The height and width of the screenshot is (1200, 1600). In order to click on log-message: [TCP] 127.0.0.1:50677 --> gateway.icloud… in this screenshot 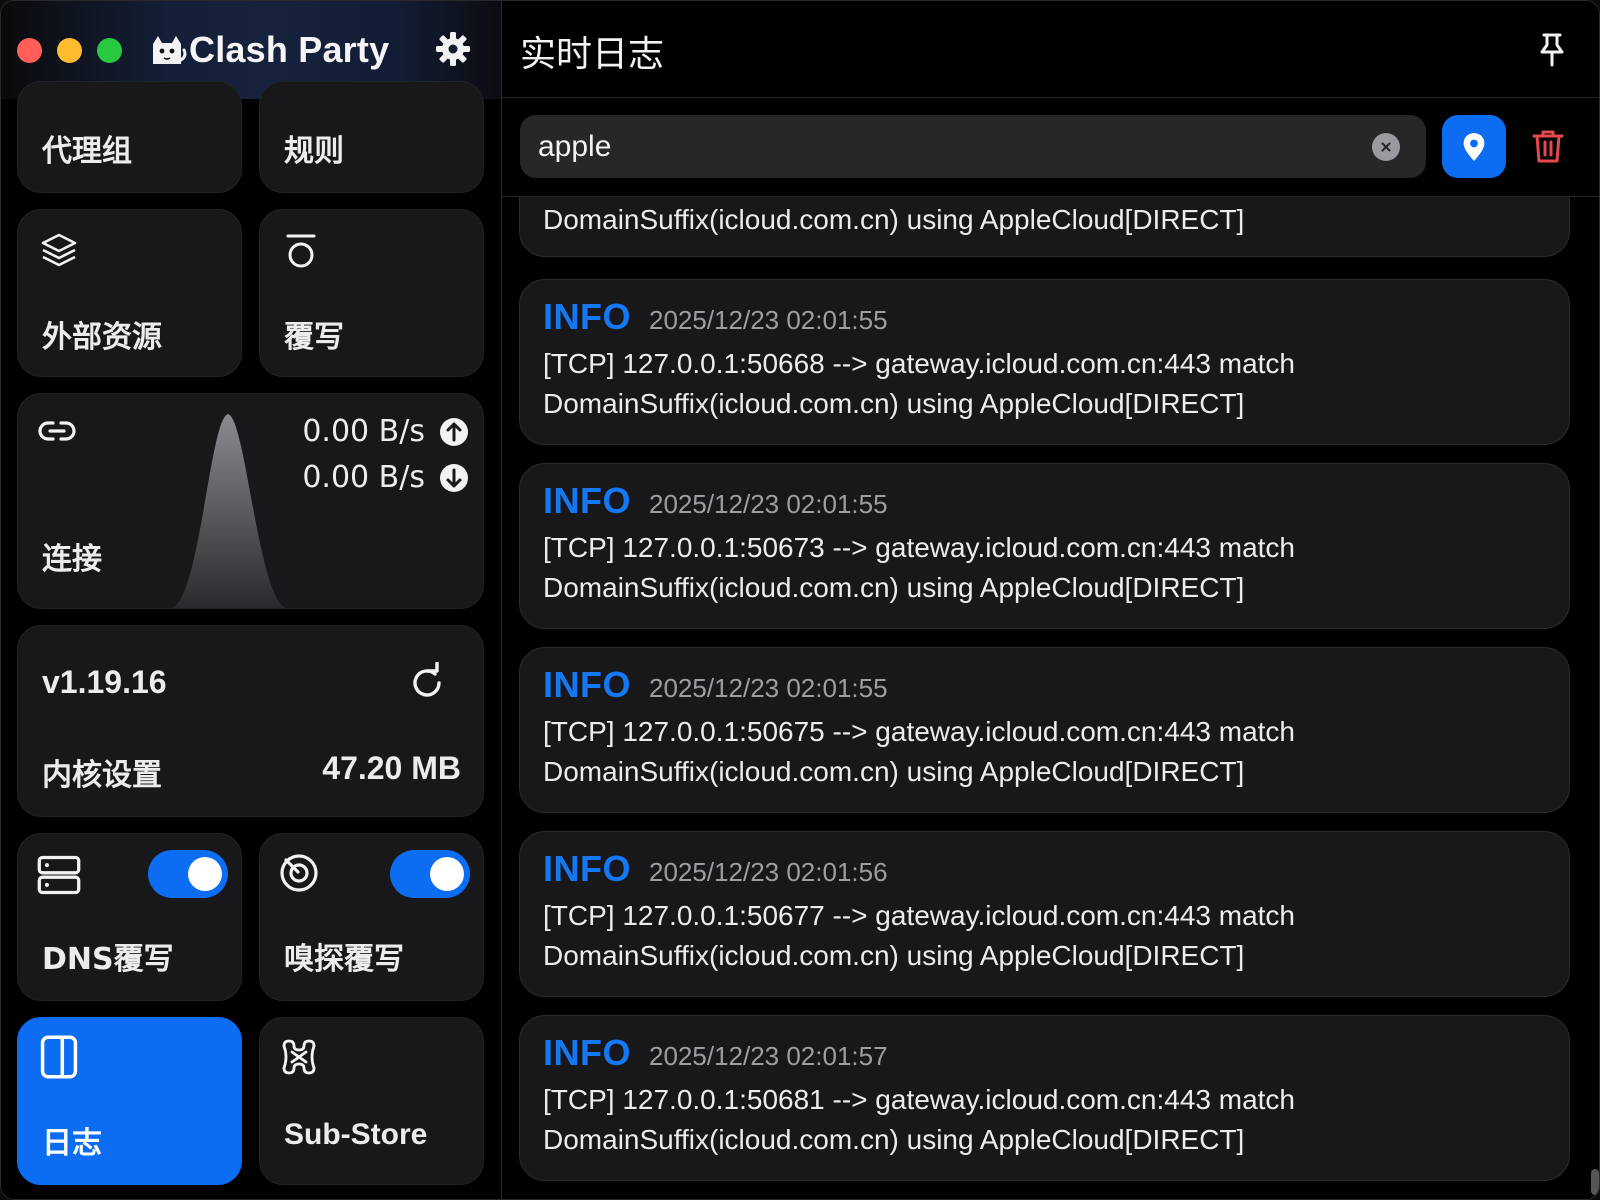, I will do `click(1043, 936)`.